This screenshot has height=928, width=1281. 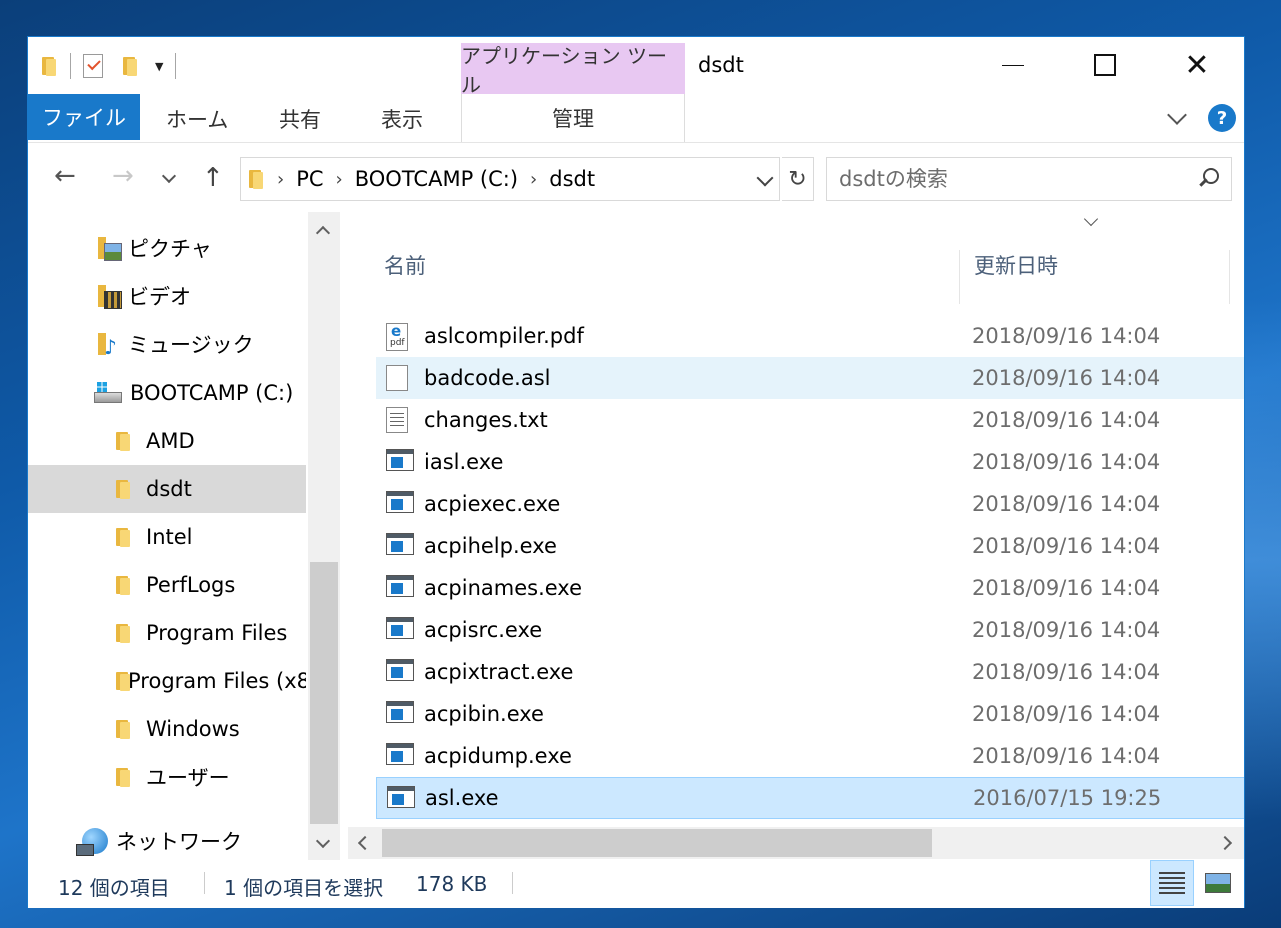 What do you see at coordinates (169, 176) in the screenshot?
I see `recent-locations-chevron-icon` at bounding box center [169, 176].